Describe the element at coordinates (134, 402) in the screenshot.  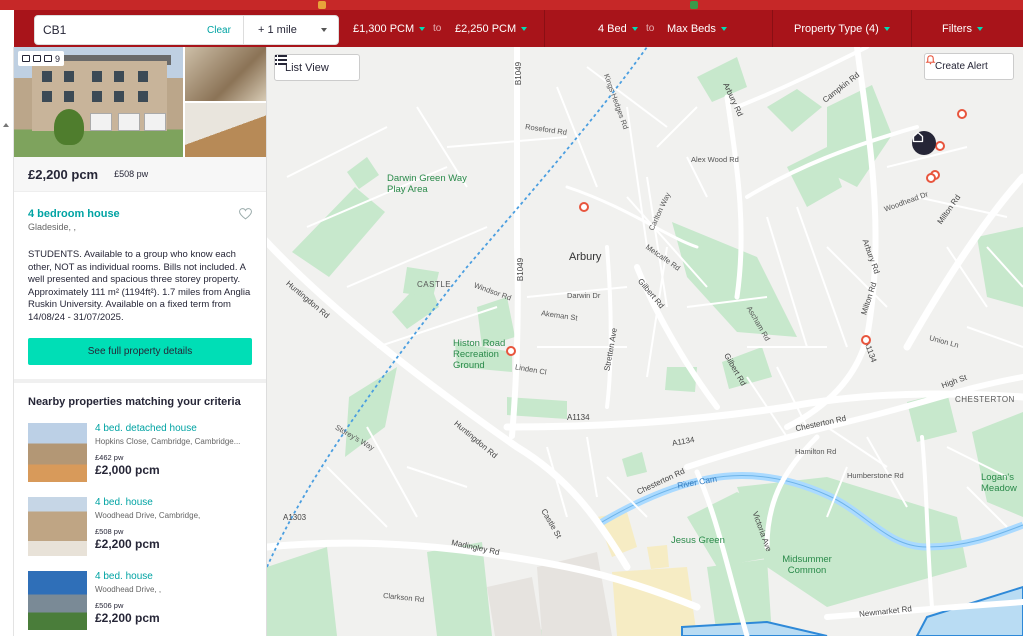
I see `nearby-heading: Nearby properties matching your criteria` at that location.